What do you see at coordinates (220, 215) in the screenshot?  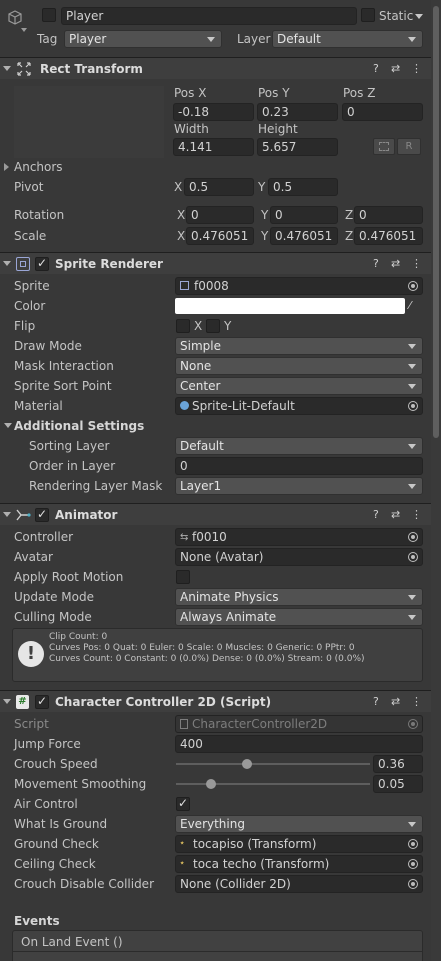 I see `rot-x-field: 0` at bounding box center [220, 215].